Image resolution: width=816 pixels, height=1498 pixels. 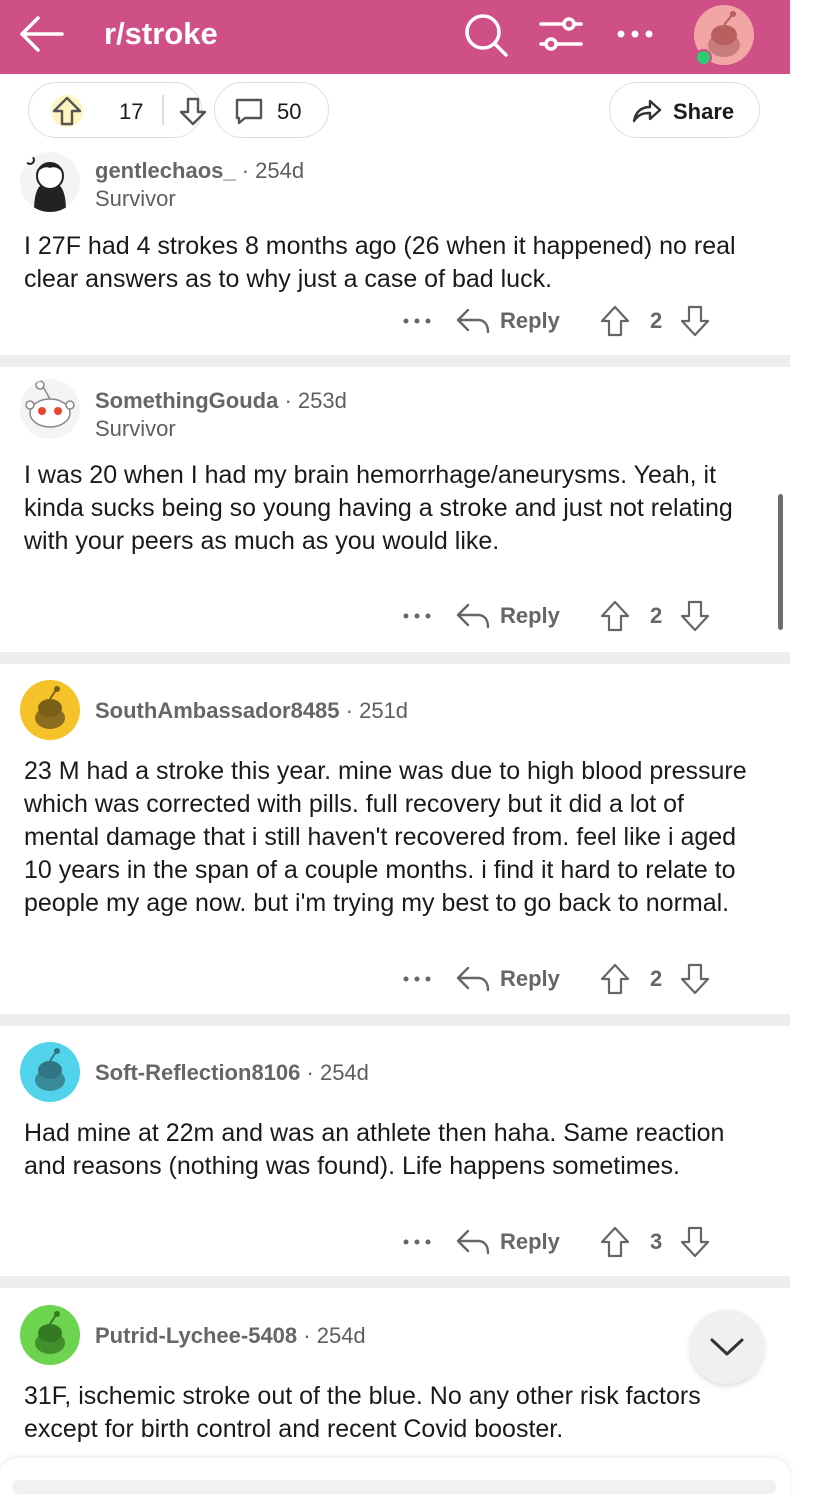 I want to click on post-action-bar: 17 50 Share, so click(x=395, y=112).